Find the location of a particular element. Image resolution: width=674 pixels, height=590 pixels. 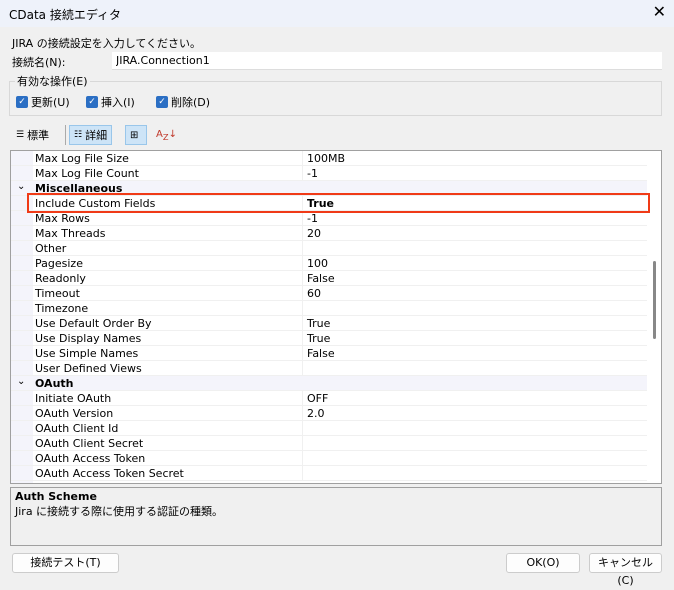

property-row: Use Default Order By True is located at coordinates (329, 323).